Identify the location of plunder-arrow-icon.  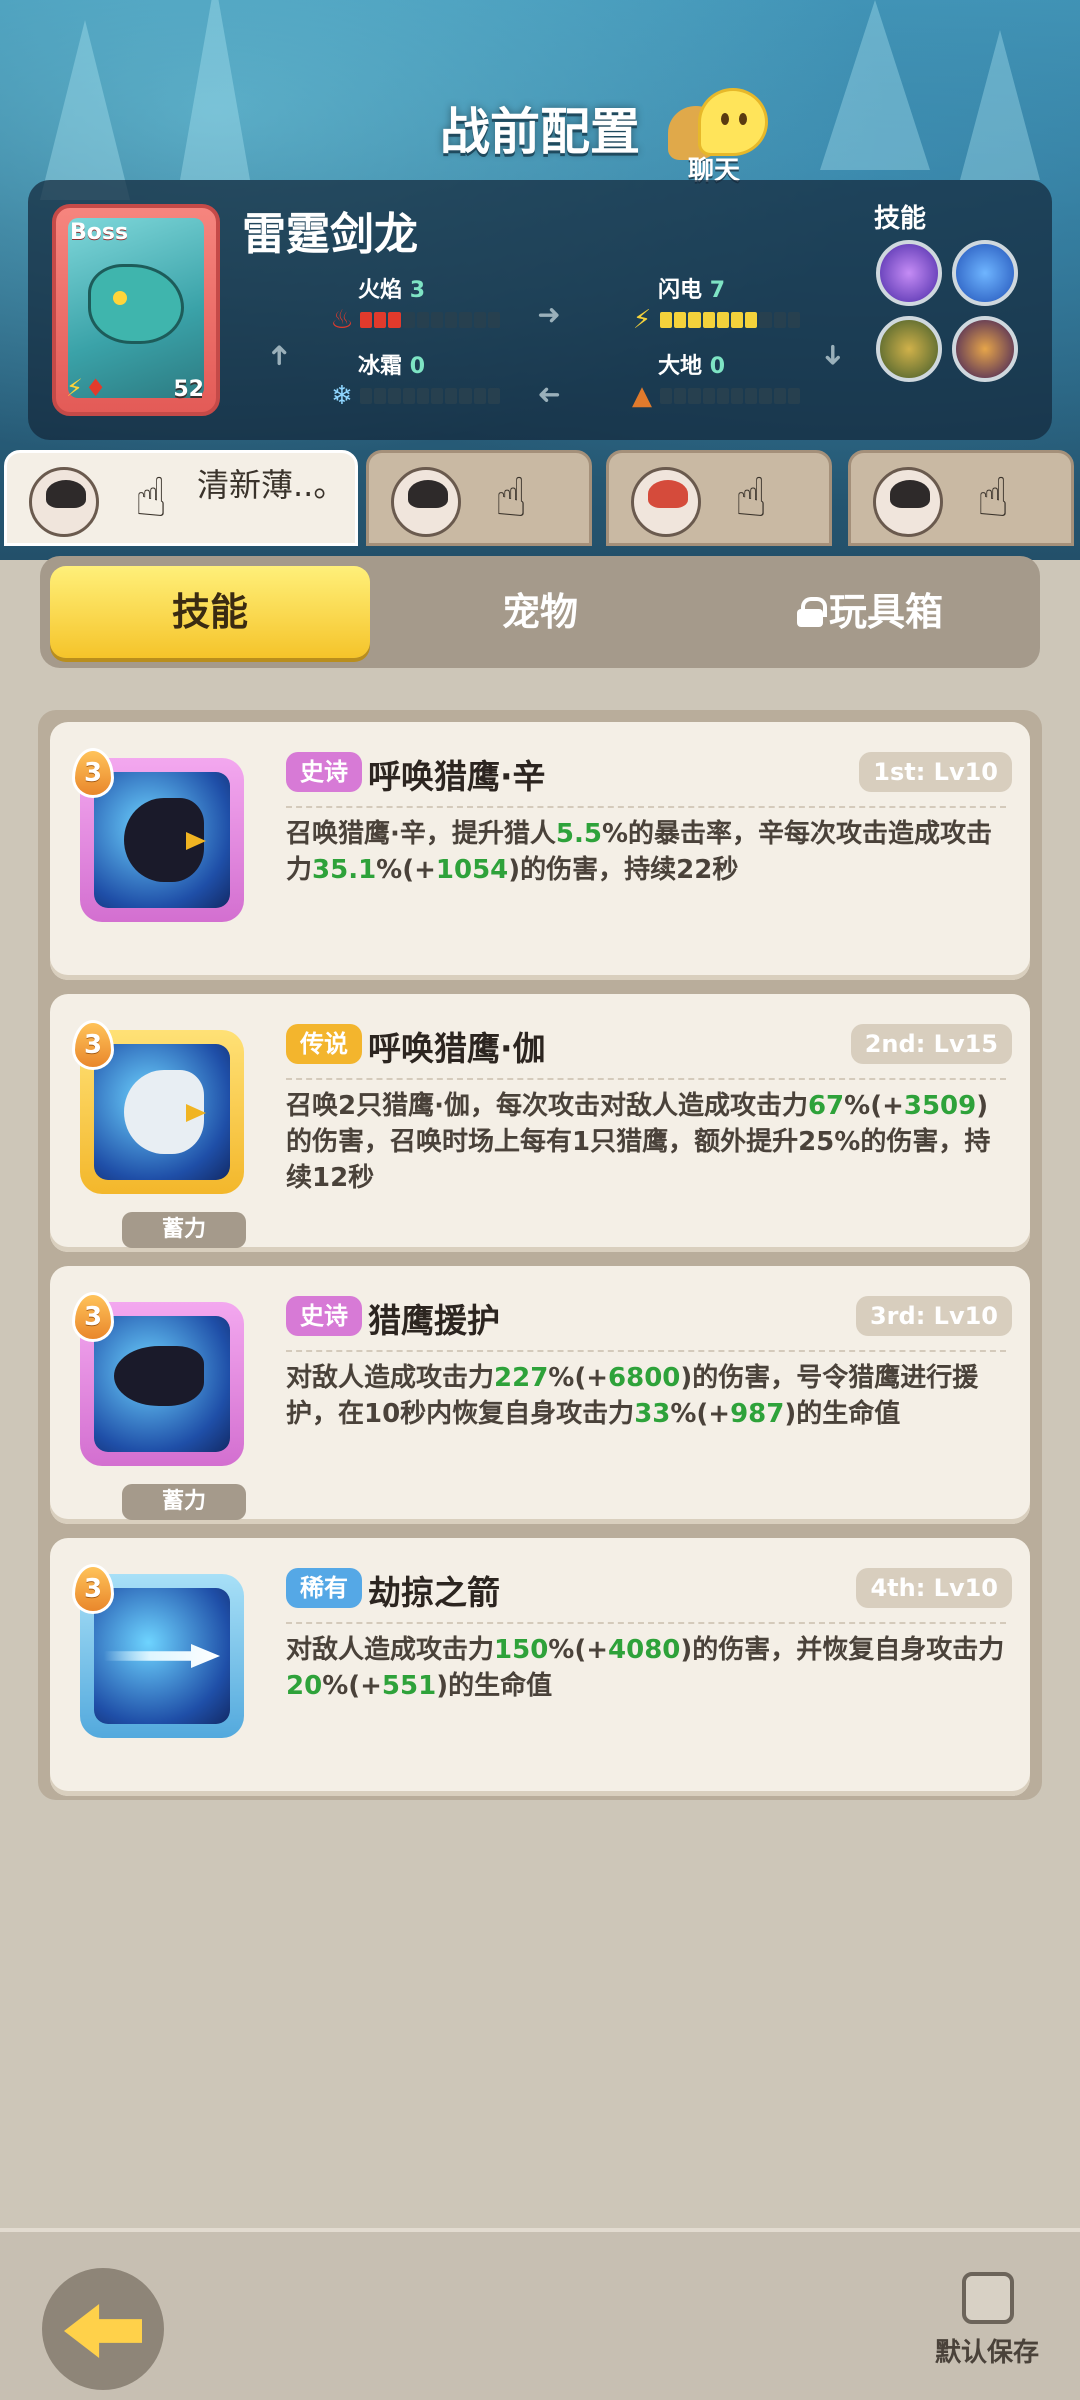
(162, 1656).